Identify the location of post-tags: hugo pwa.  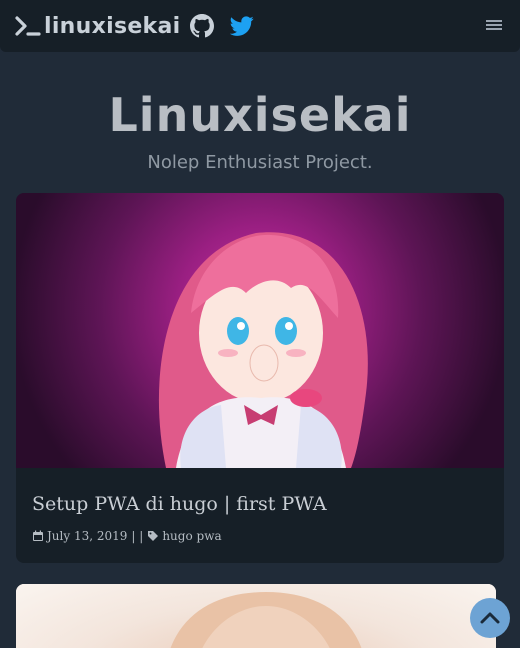
(191, 536).